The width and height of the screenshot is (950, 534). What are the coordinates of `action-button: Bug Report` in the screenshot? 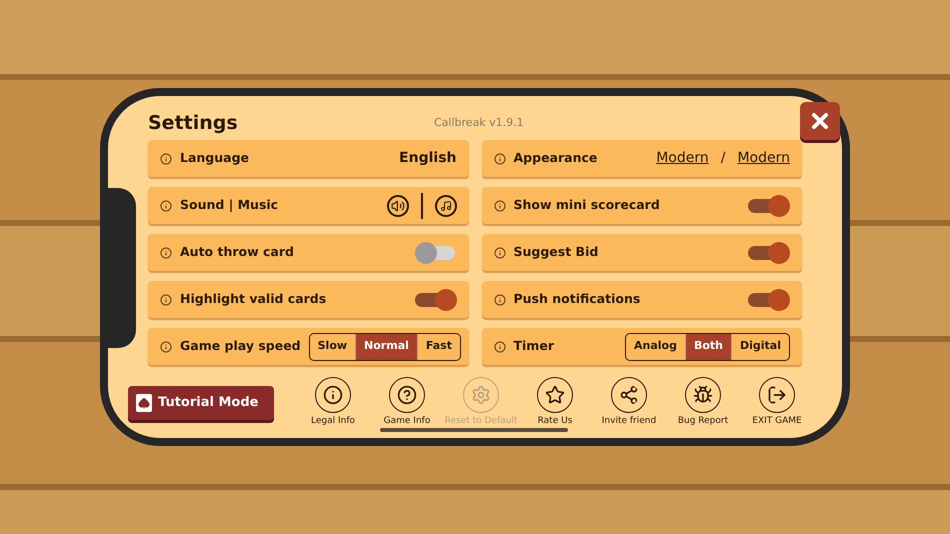 It's located at (703, 402).